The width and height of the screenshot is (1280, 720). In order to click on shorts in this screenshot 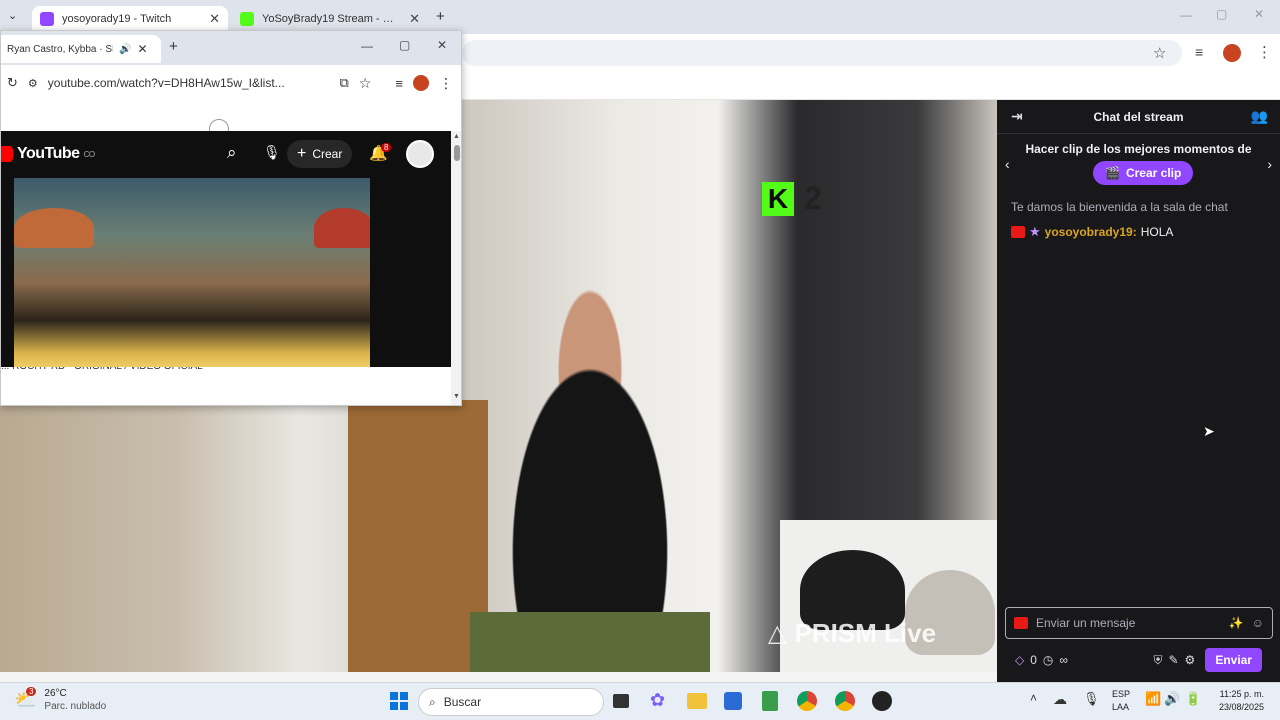, I will do `click(590, 642)`.